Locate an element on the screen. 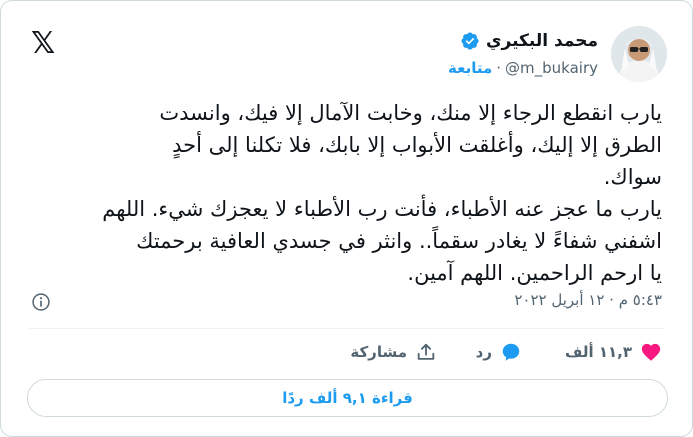 This screenshot has height=437, width=693. verified-badge-icon is located at coordinates (470, 41).